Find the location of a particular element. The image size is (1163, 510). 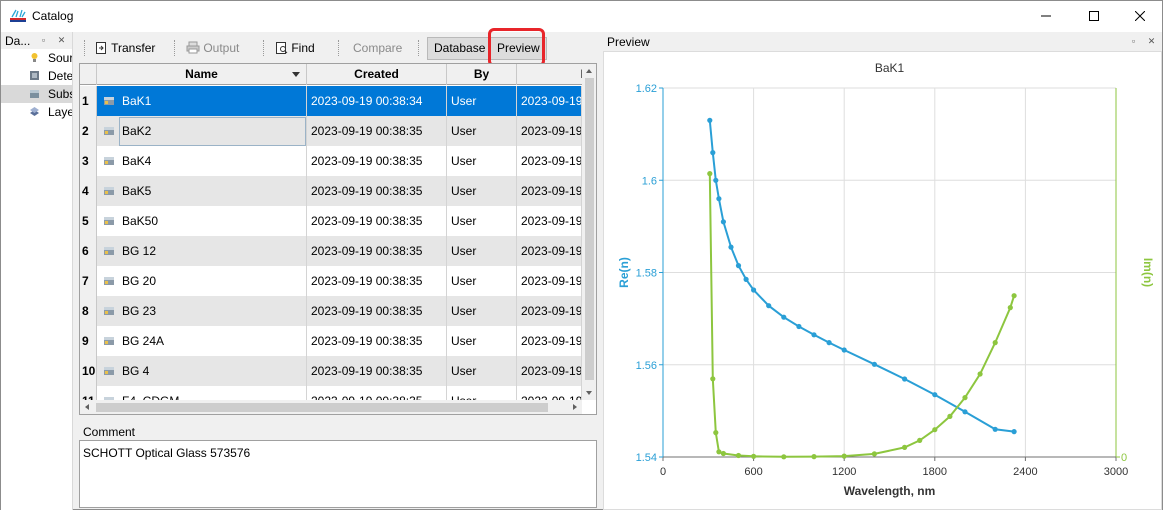

scroll-left-icon is located at coordinates (87, 407).